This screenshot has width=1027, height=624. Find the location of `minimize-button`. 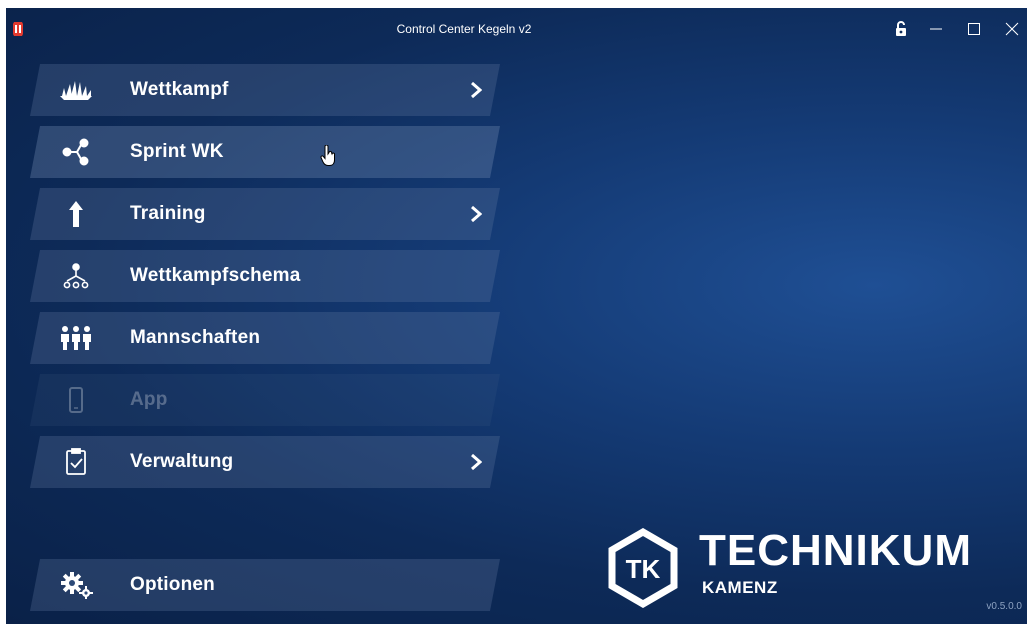

minimize-button is located at coordinates (936, 29).